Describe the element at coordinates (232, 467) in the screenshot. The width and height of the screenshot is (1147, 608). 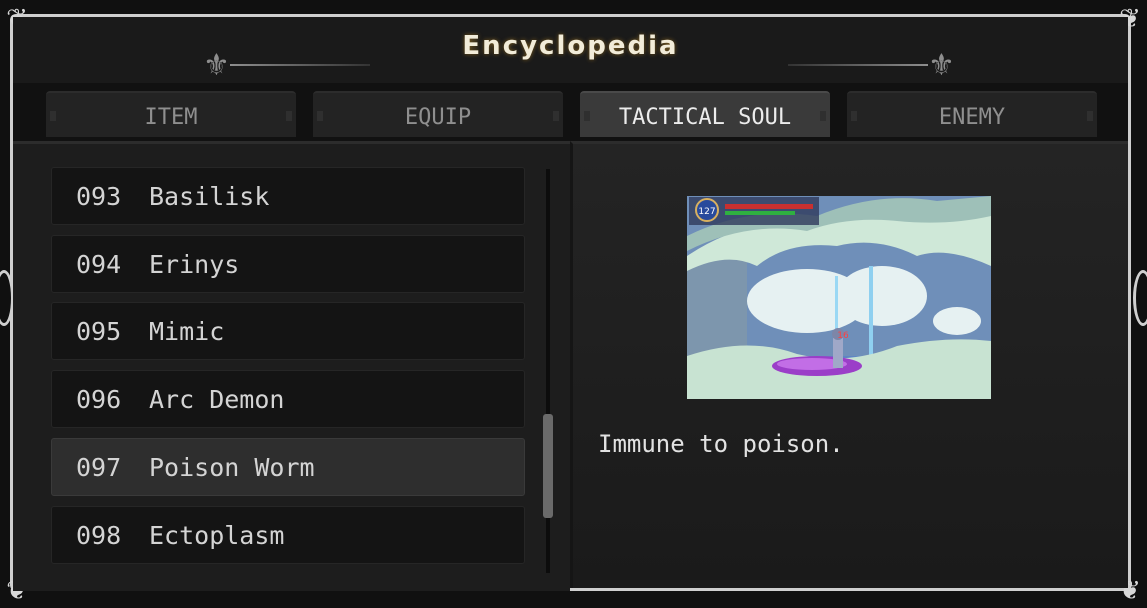
I see `entry-name: Poison Worm` at that location.